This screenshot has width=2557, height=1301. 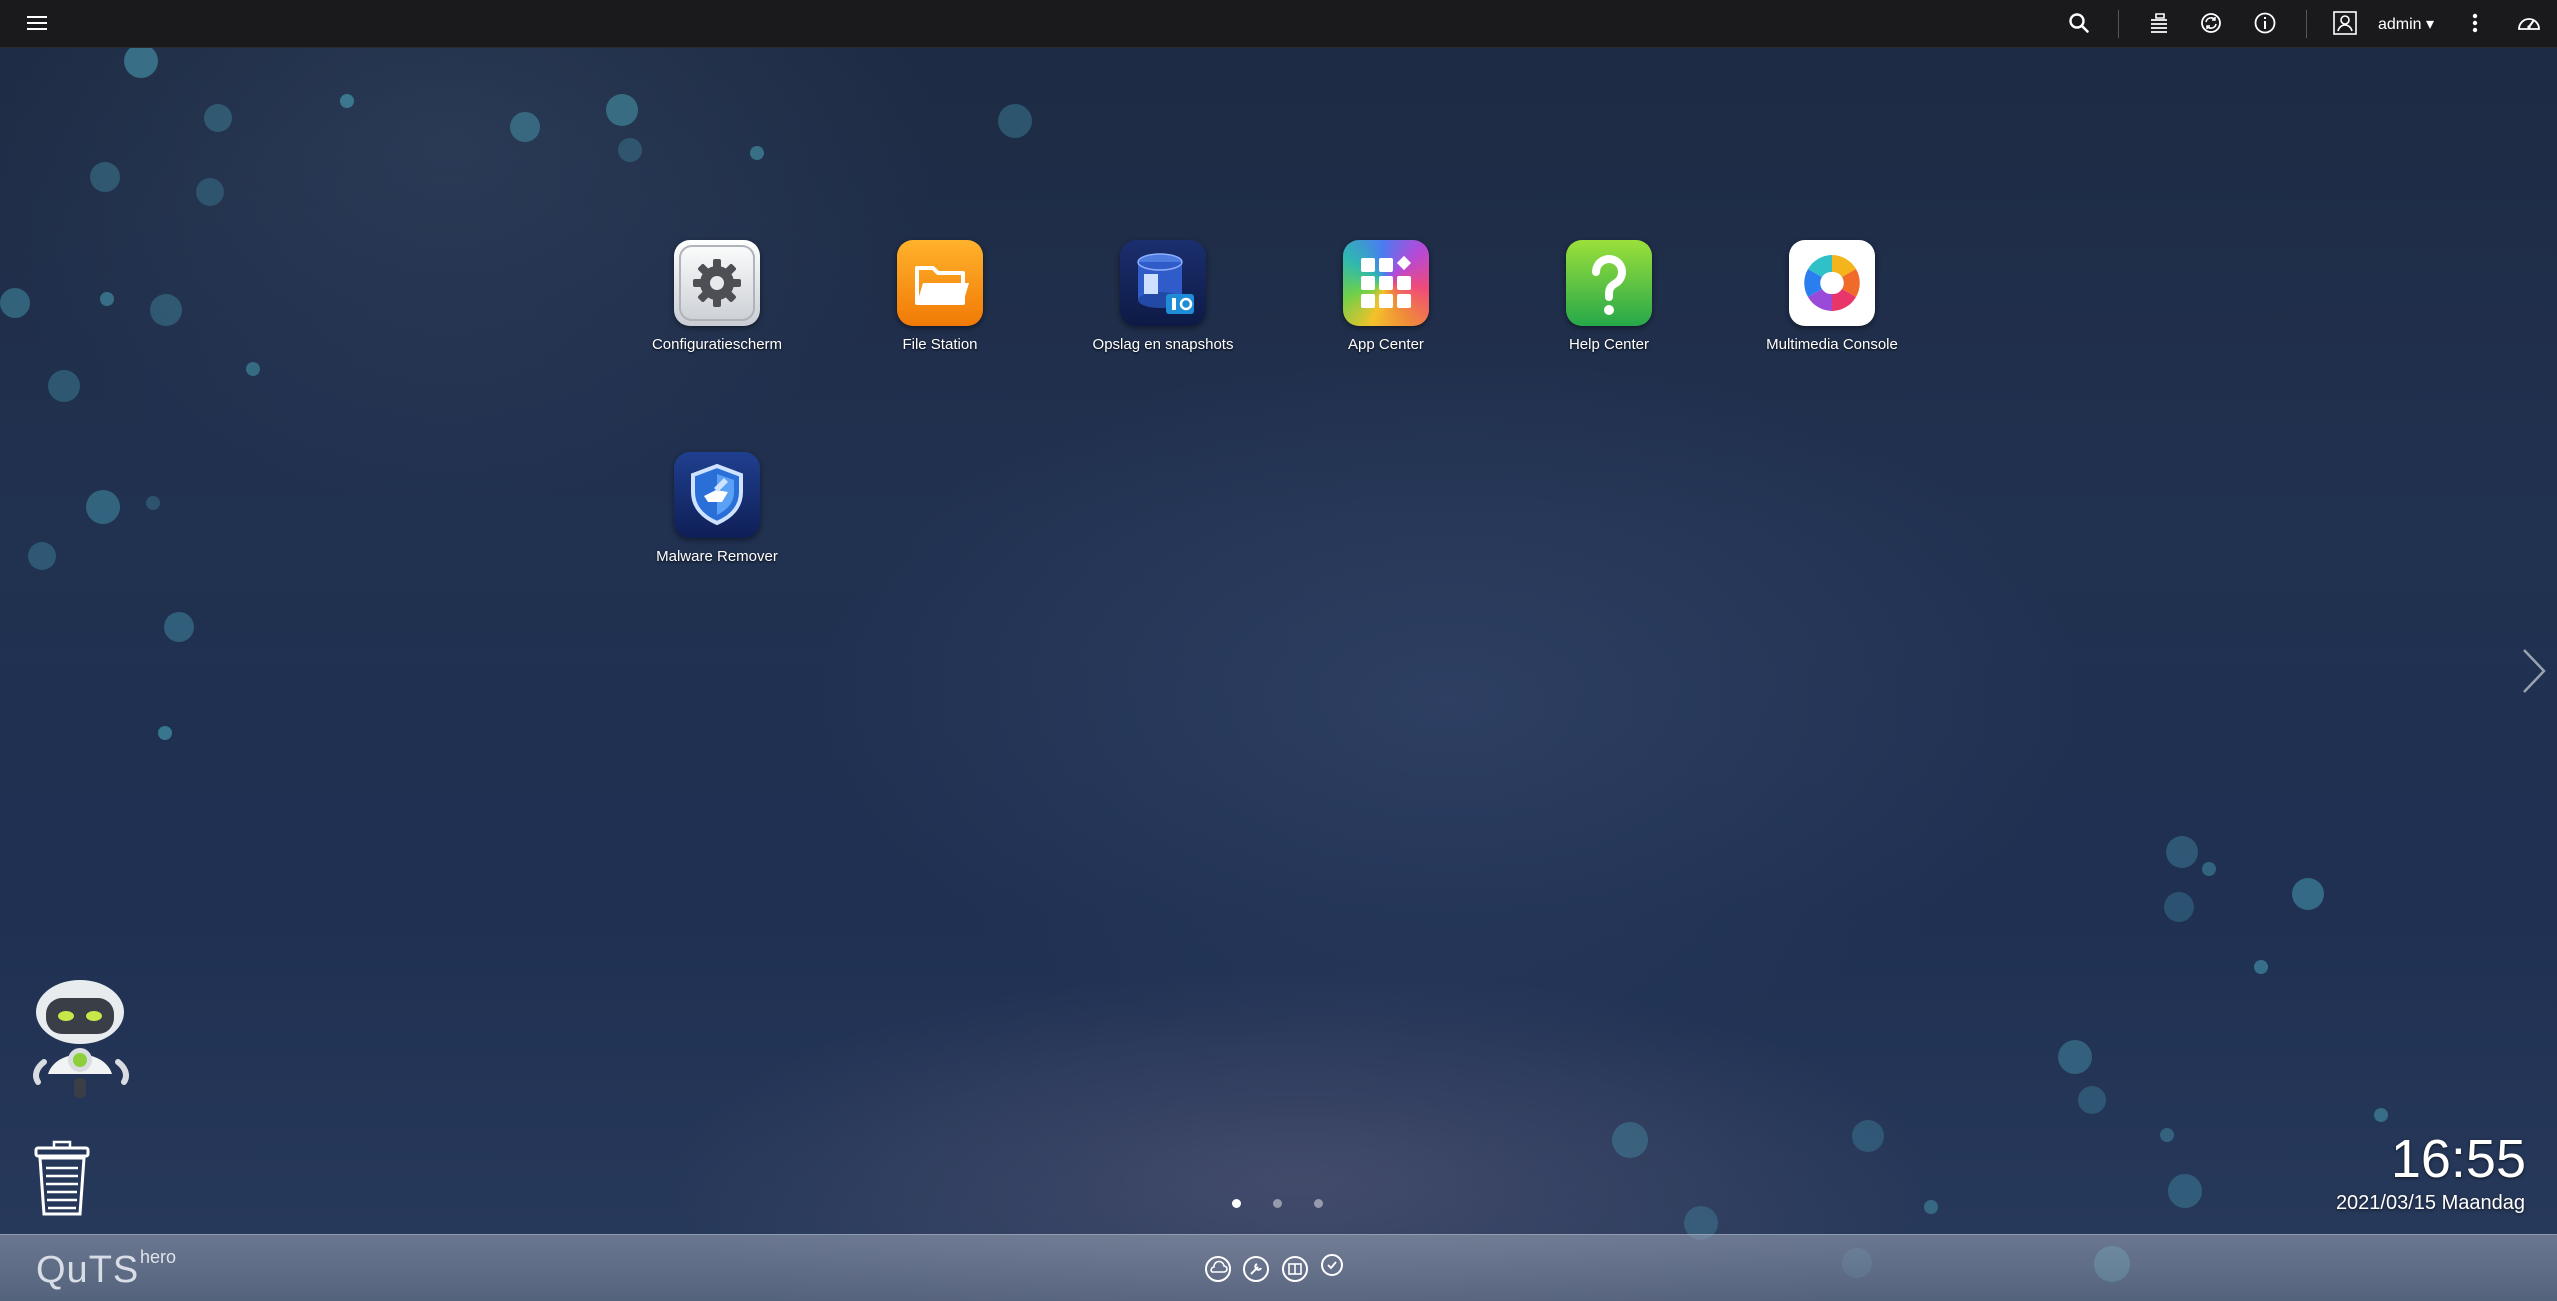 I want to click on multimedia-petal-icon, so click(x=1832, y=283).